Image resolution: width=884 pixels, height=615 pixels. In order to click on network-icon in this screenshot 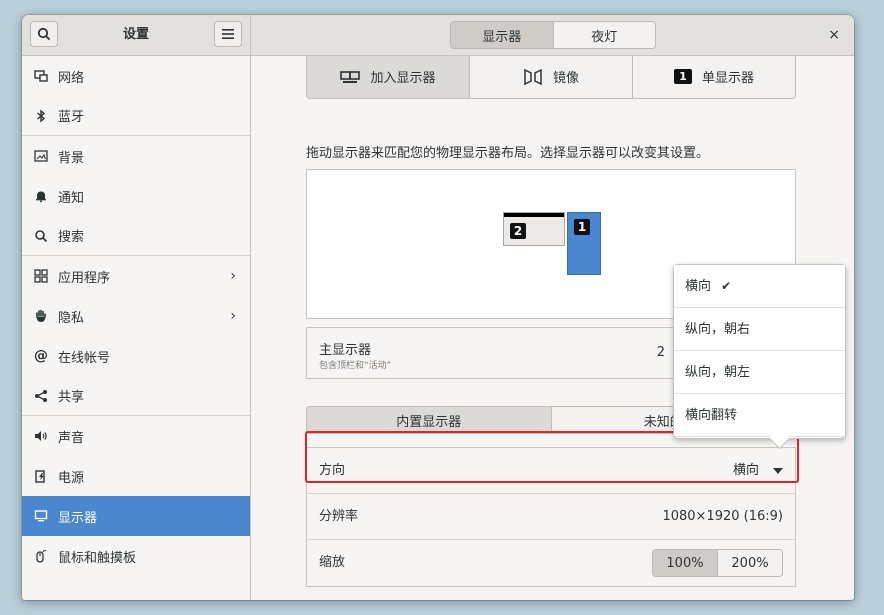, I will do `click(41, 76)`.